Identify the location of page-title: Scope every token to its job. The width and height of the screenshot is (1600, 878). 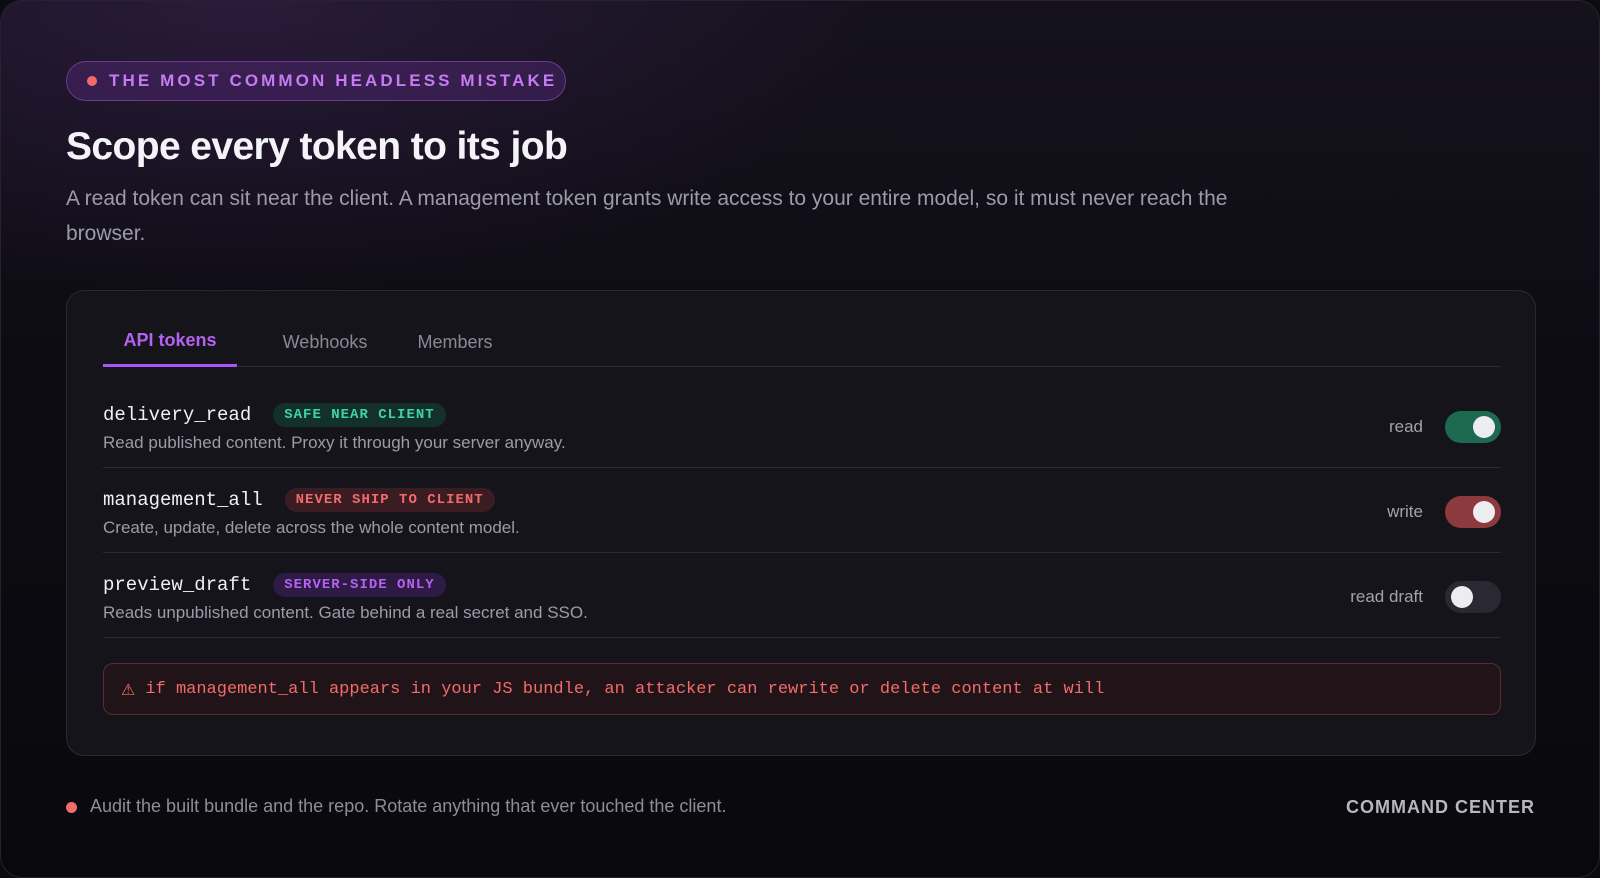
(317, 146).